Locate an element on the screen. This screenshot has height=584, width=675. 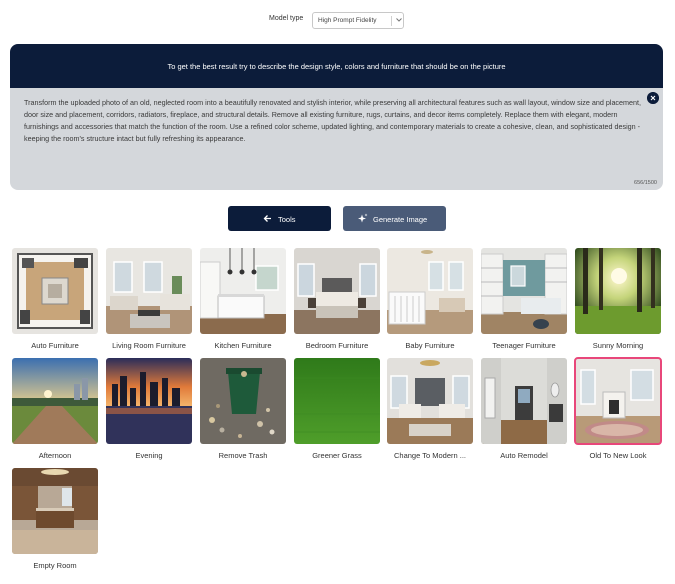
model-type-row: Model type High Prompt Fidelity is located at coordinates (337, 21).